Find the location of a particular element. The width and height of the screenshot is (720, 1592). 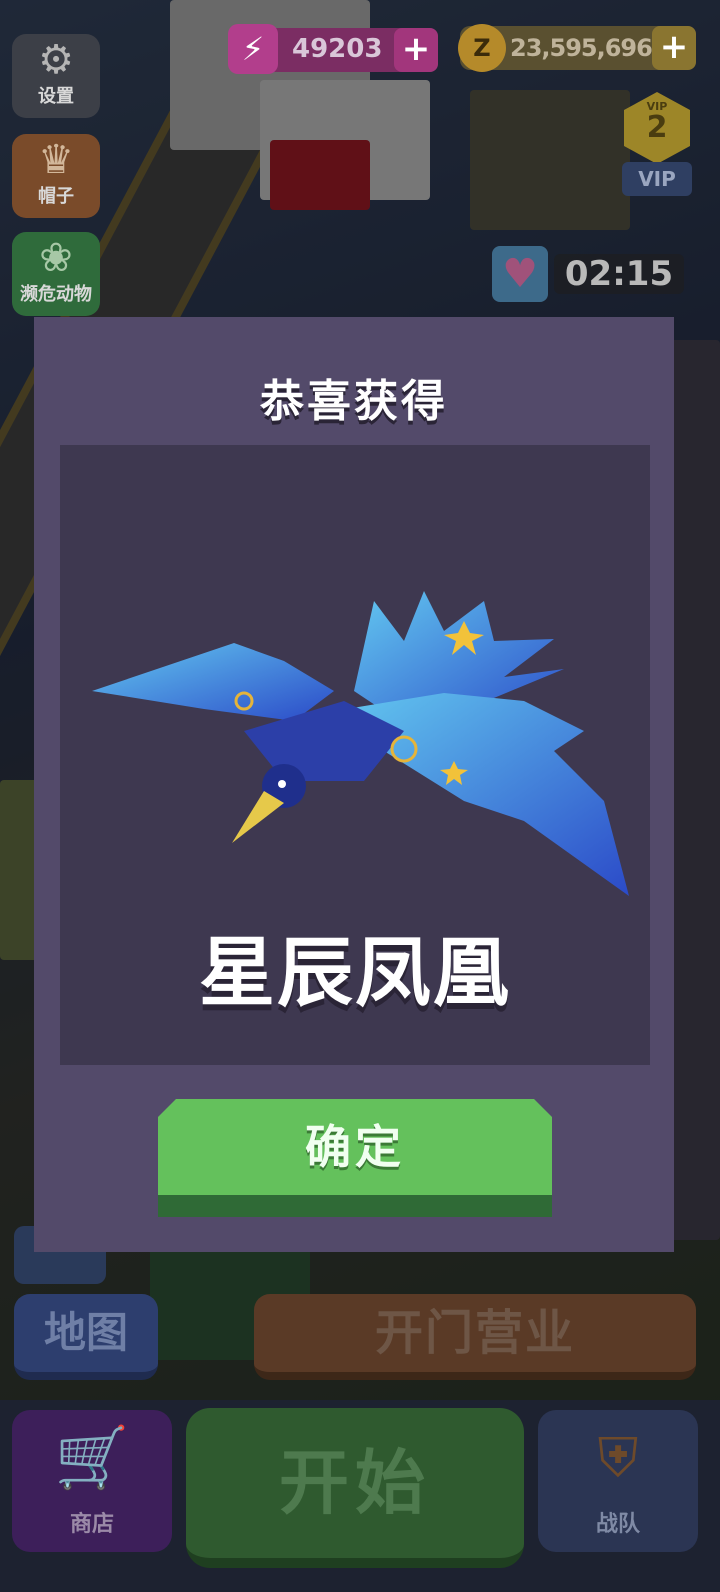

vip-level: 2 is located at coordinates (657, 127).